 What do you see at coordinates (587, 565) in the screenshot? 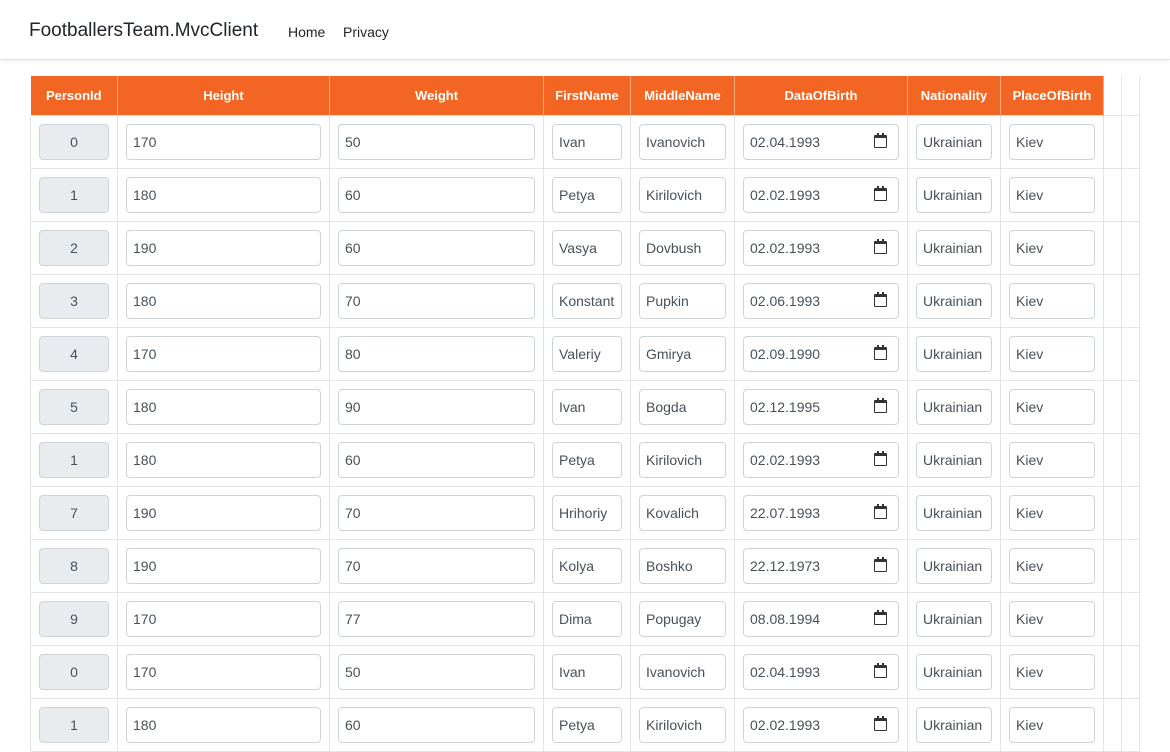
I see `firstname-field: Kolya` at bounding box center [587, 565].